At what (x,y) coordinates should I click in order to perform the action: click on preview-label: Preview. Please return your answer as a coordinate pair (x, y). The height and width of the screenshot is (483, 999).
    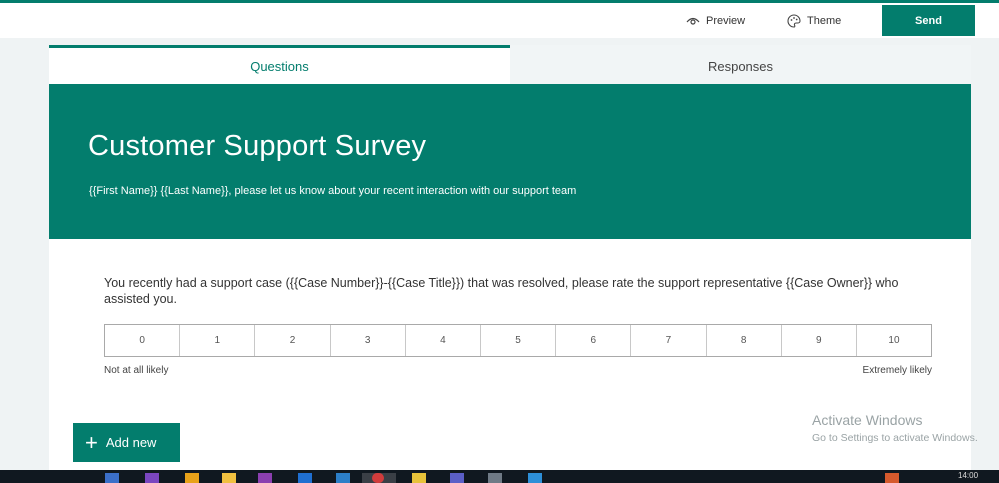
    Looking at the image, I should click on (726, 20).